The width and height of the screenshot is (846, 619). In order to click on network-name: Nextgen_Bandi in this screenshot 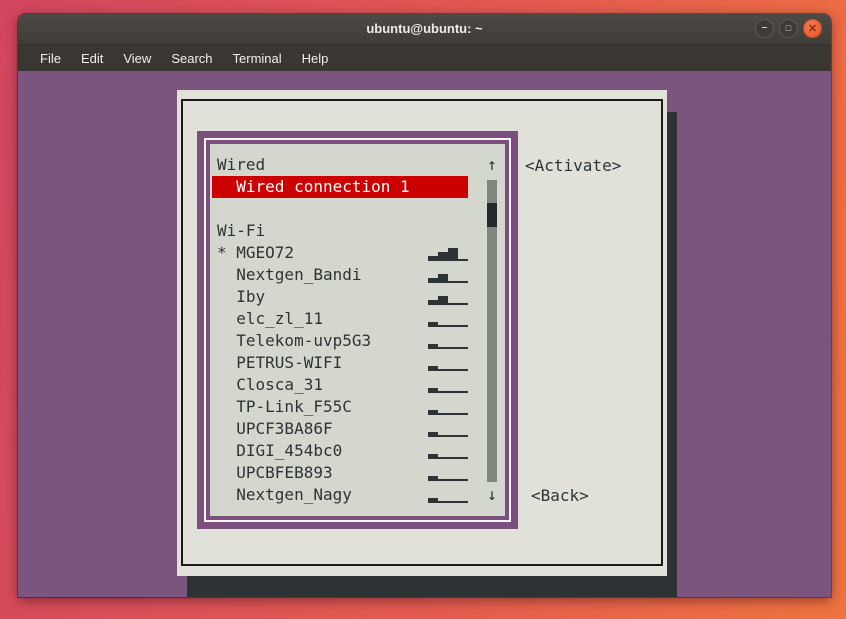, I will do `click(289, 274)`.